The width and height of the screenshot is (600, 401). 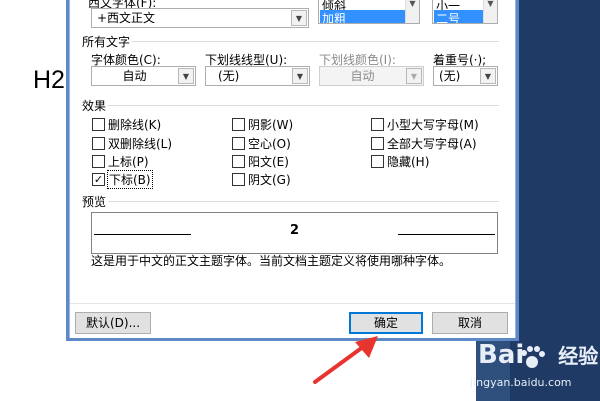 What do you see at coordinates (345, 360) in the screenshot?
I see `annotation-arrow-icon` at bounding box center [345, 360].